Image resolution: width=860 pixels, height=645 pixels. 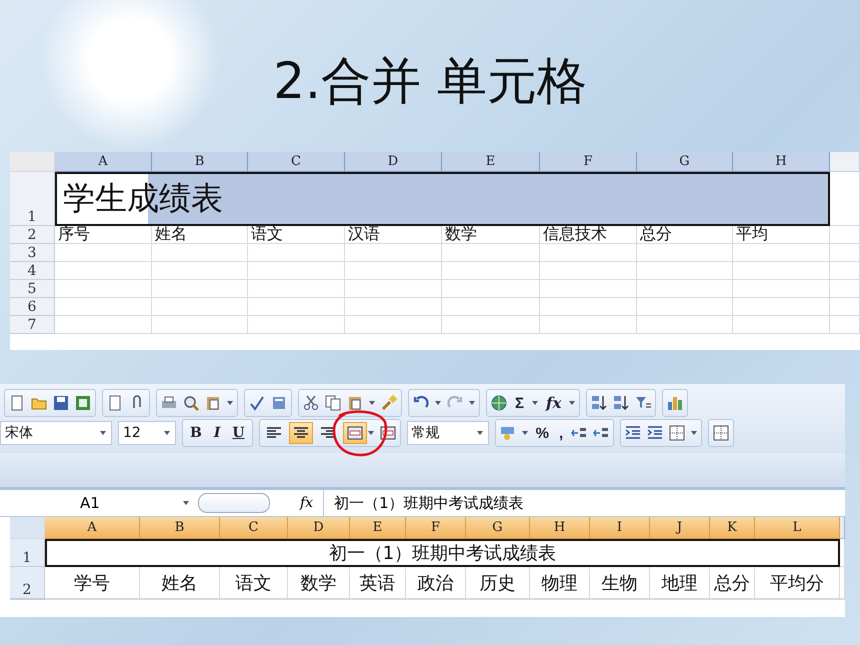 What do you see at coordinates (191, 403) in the screenshot?
I see `print-preview-icon` at bounding box center [191, 403].